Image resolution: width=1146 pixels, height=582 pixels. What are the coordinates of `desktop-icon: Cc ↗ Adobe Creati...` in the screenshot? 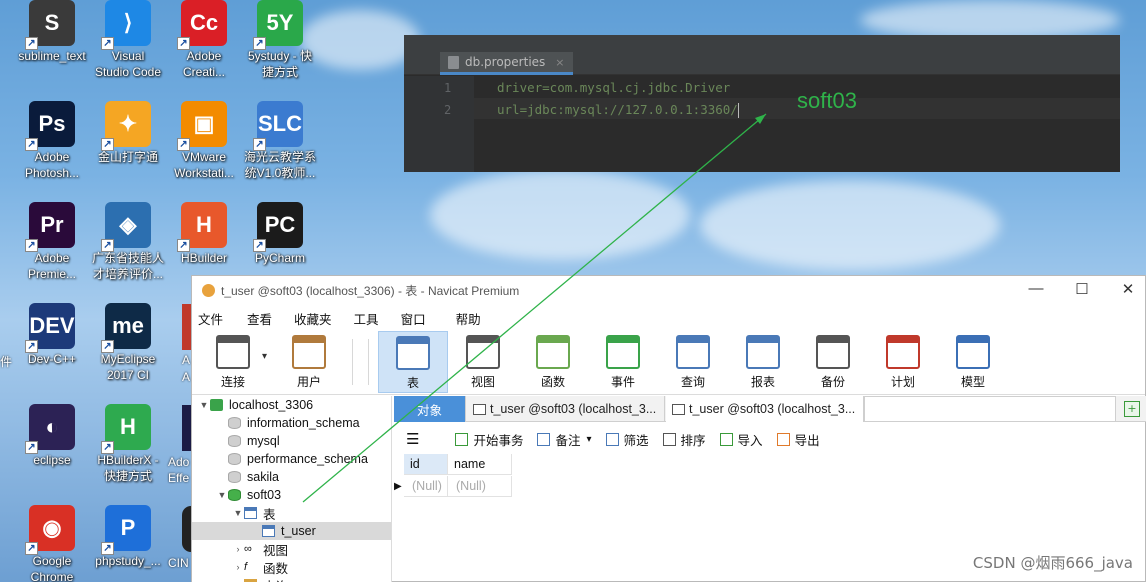 It's located at (204, 40).